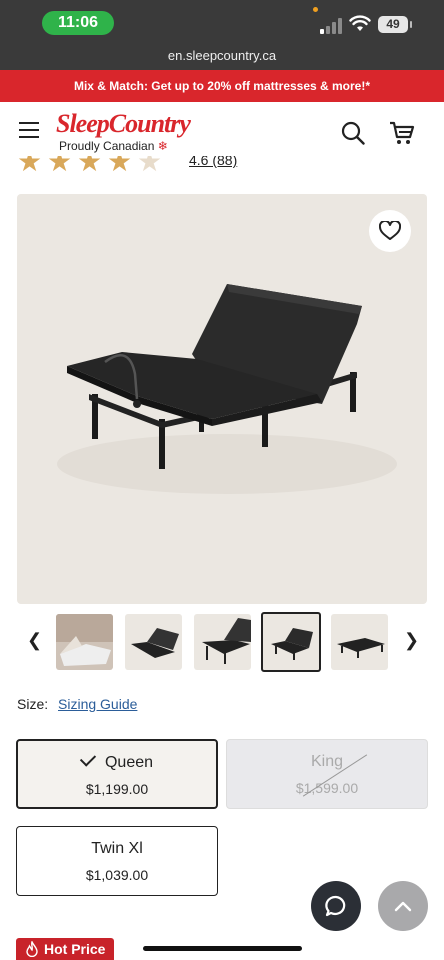 Image resolution: width=444 pixels, height=960 pixels. I want to click on rating-text: 4.6 (88), so click(213, 162).